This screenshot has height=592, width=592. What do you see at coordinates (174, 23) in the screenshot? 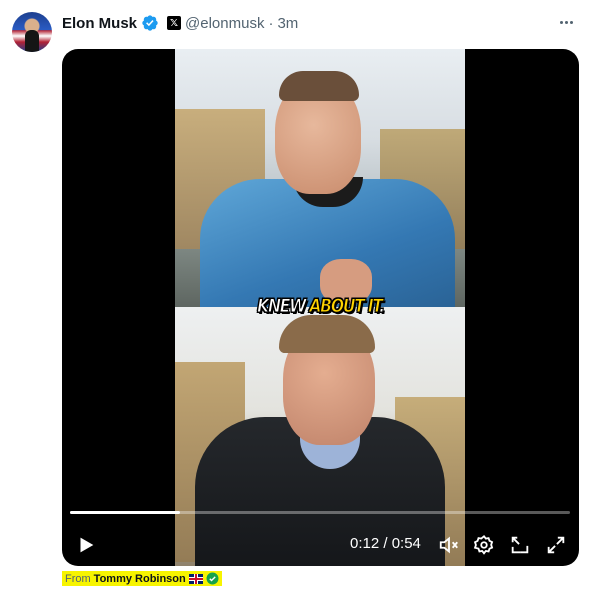
I see `x-logo-icon: 𝕏` at bounding box center [174, 23].